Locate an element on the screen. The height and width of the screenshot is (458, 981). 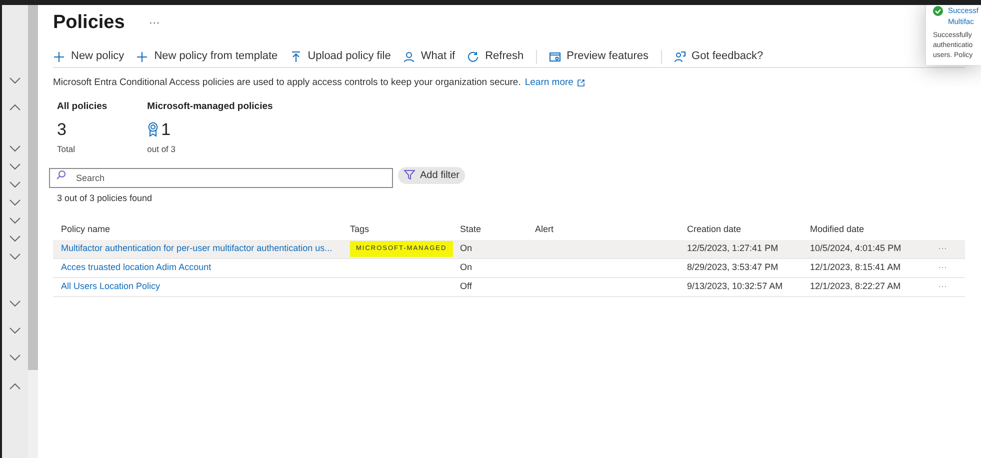
search-icon is located at coordinates (61, 175).